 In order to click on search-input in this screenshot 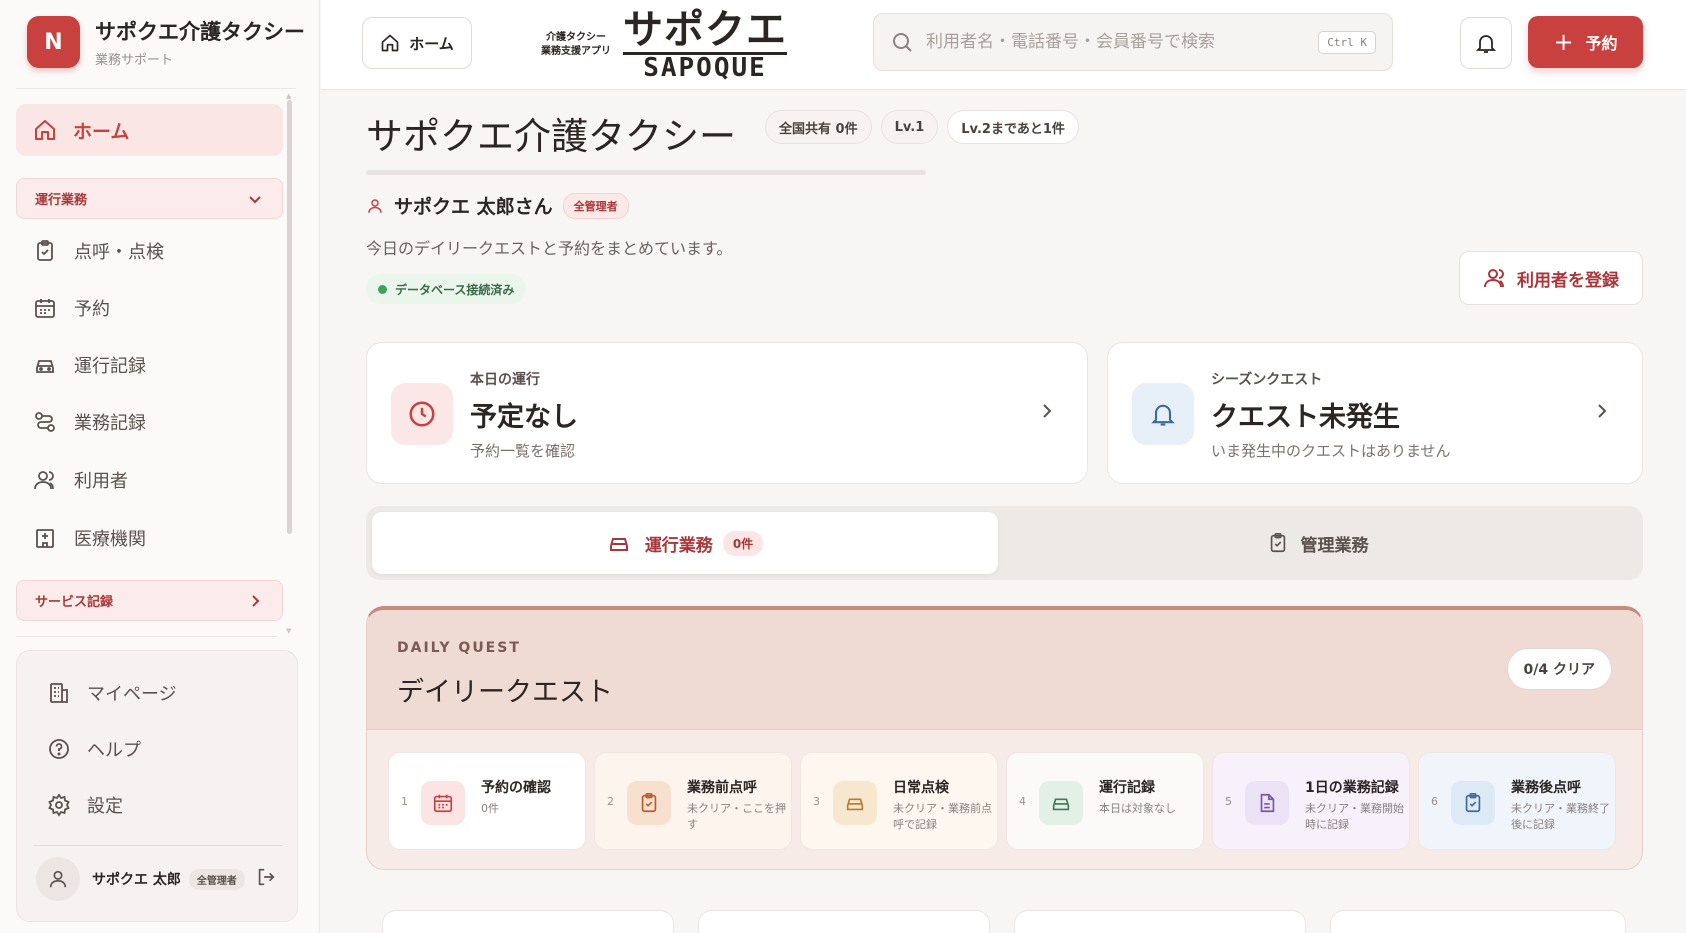, I will do `click(1122, 42)`.